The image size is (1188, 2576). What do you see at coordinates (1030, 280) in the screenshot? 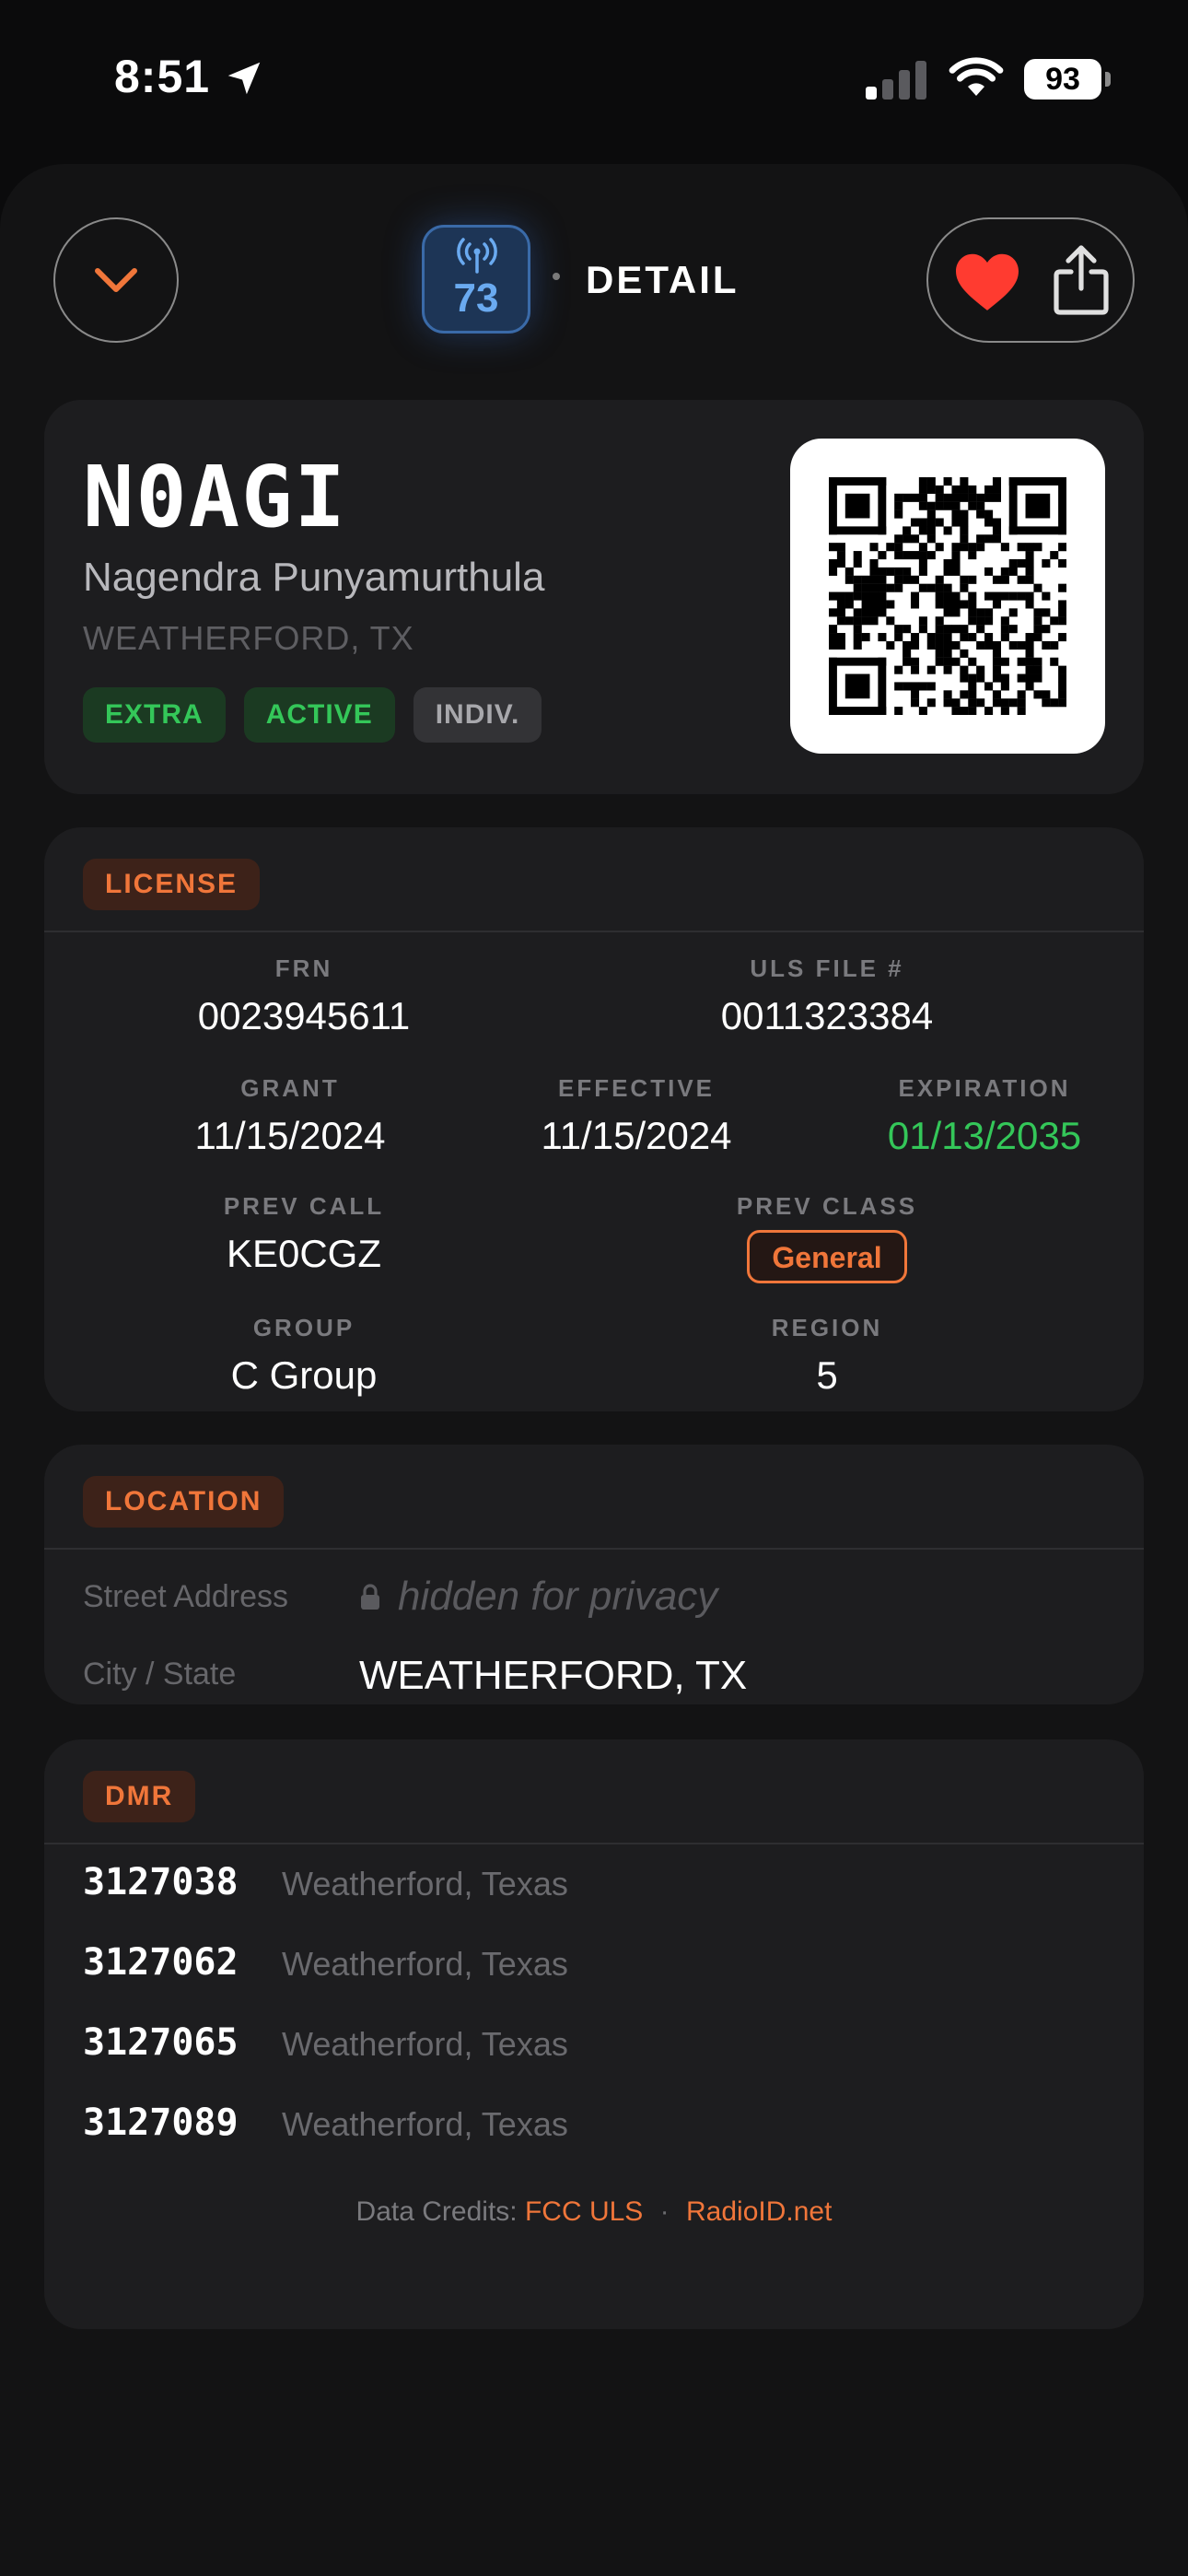
I see `action-group` at bounding box center [1030, 280].